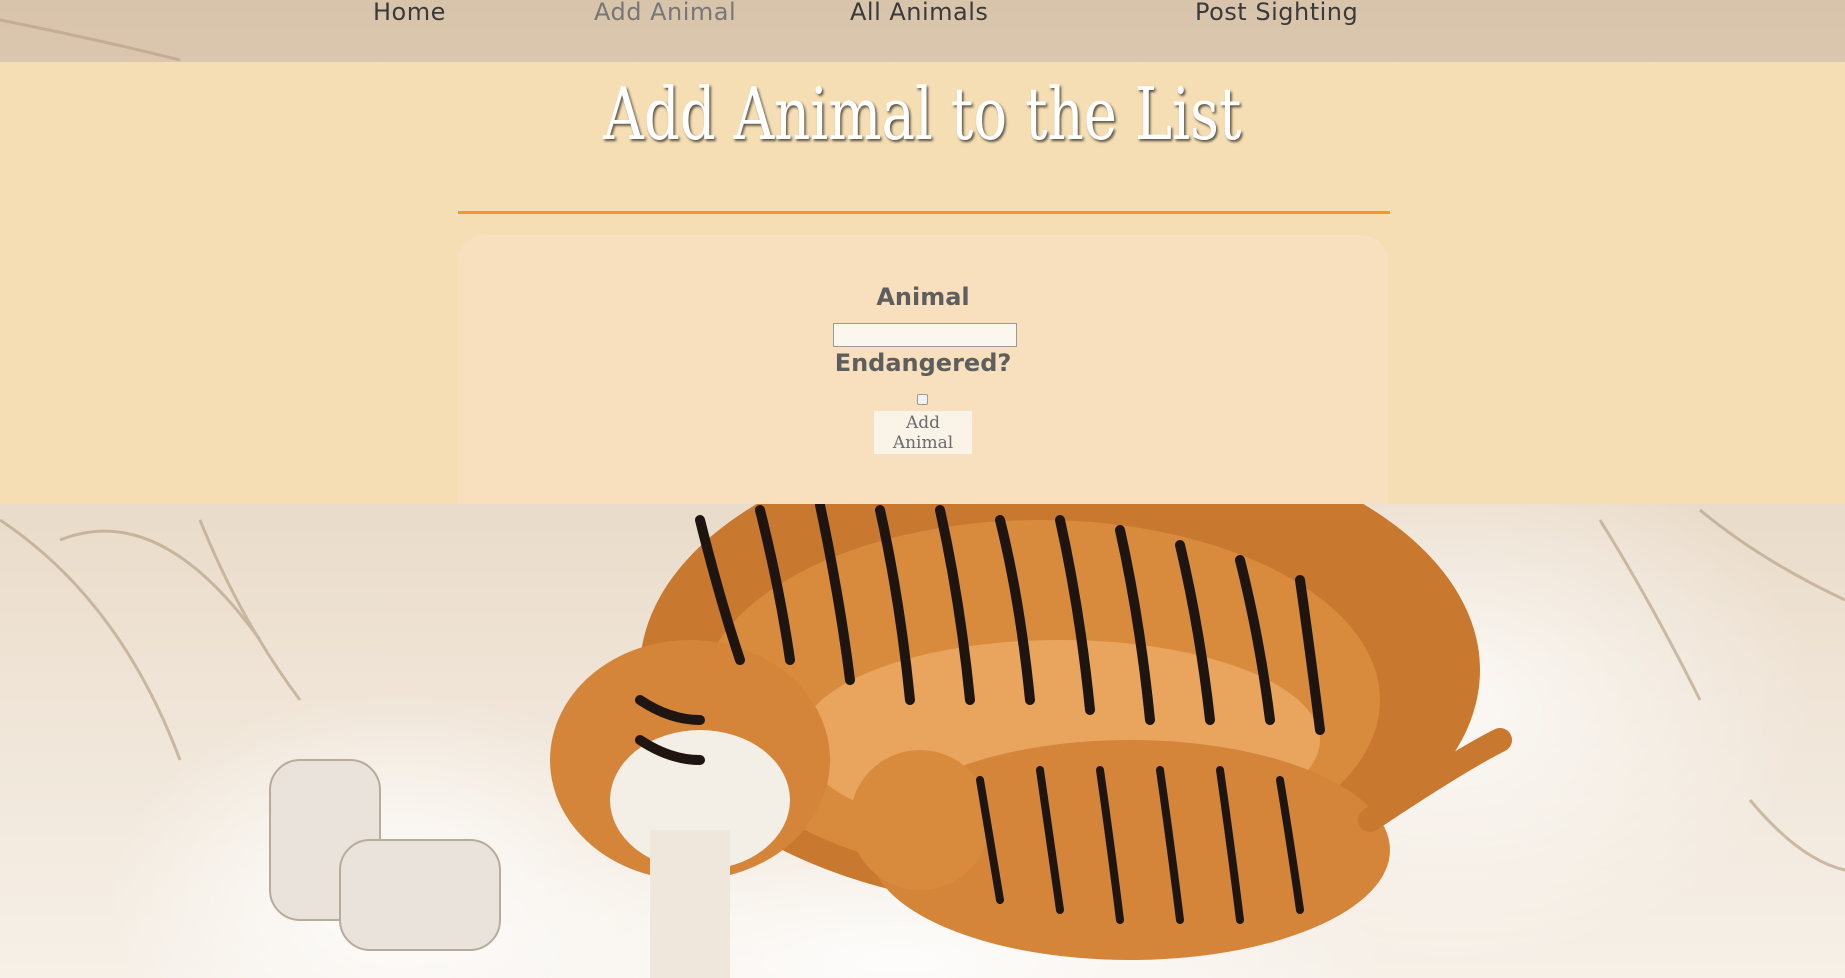  Describe the element at coordinates (1276, 13) in the screenshot. I see `nav-post-sighting-link: Post Sighting` at that location.